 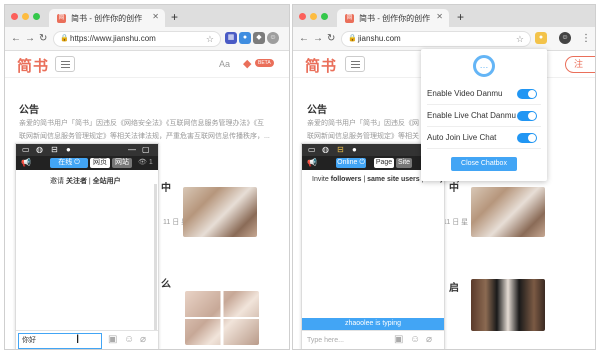 I want to click on online-status-button: 在线 ⏻, so click(x=69, y=163).